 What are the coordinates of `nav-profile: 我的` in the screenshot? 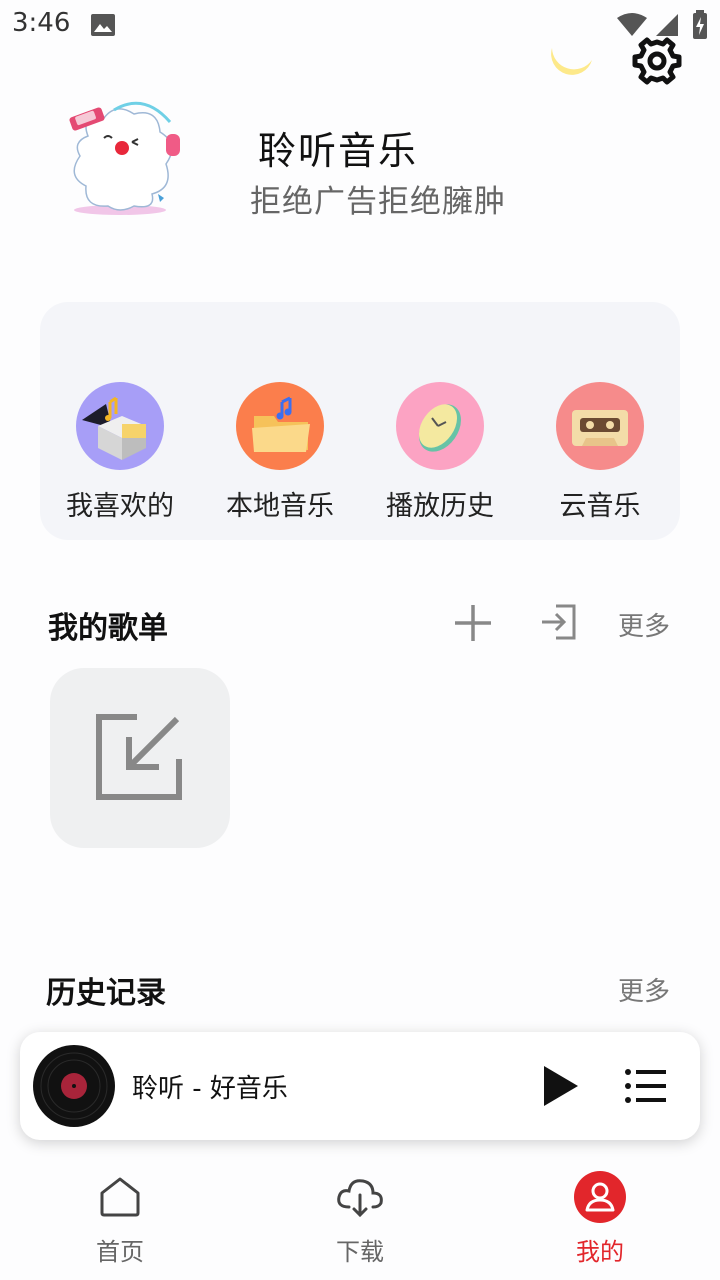 It's located at (600, 1218).